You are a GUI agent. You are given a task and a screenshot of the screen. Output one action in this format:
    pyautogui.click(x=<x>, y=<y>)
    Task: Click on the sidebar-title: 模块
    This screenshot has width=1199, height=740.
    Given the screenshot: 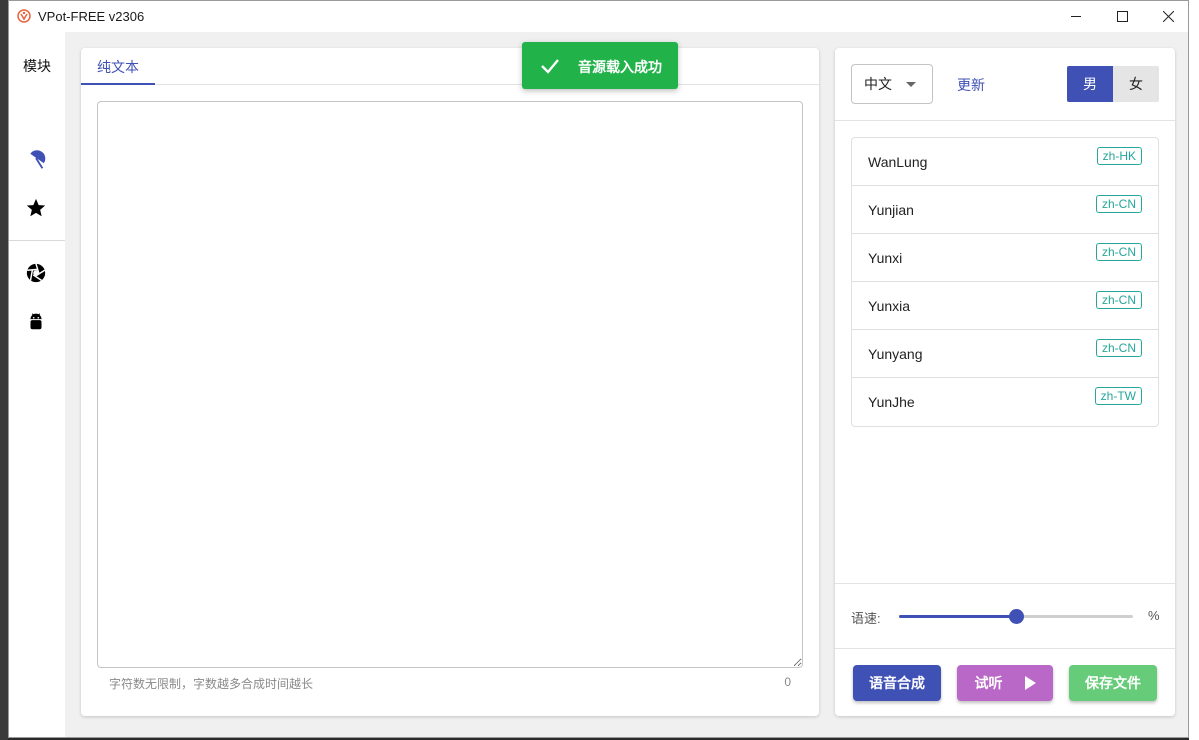 What is the action you would take?
    pyautogui.click(x=37, y=66)
    